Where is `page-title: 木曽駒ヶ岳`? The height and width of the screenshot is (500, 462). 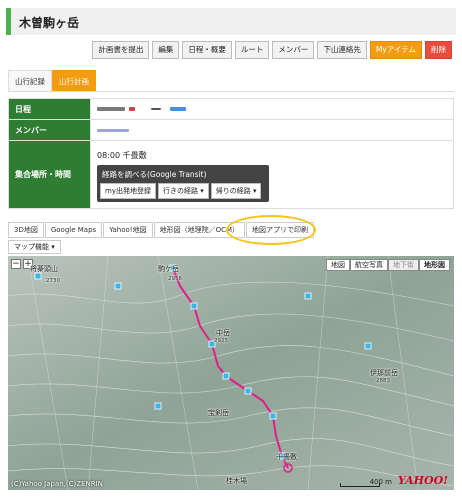
page-title: 木曽駒ヶ岳 is located at coordinates (49, 23).